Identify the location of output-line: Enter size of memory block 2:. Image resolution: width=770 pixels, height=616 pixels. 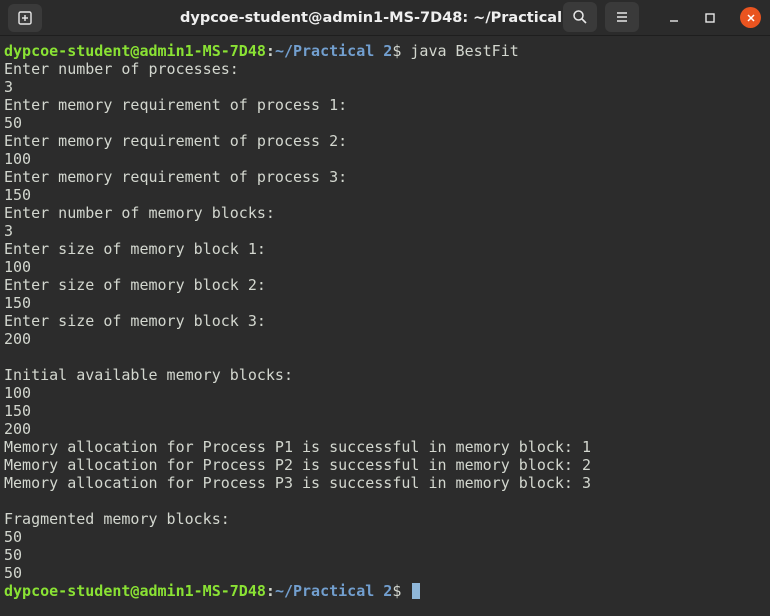
(135, 285).